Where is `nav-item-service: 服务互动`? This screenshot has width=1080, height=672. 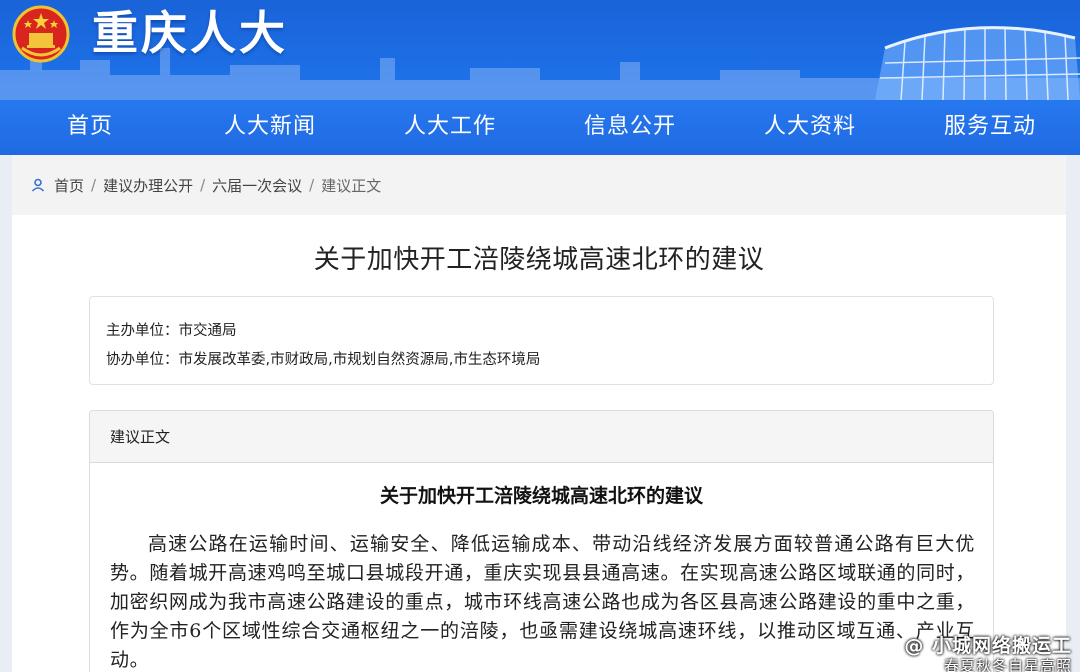
nav-item-service: 服务互动 is located at coordinates (990, 127).